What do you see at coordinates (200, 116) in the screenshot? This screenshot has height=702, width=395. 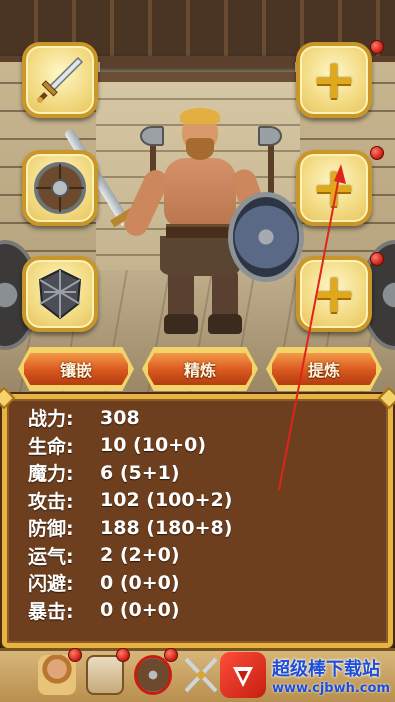 I see `hero-hair` at bounding box center [200, 116].